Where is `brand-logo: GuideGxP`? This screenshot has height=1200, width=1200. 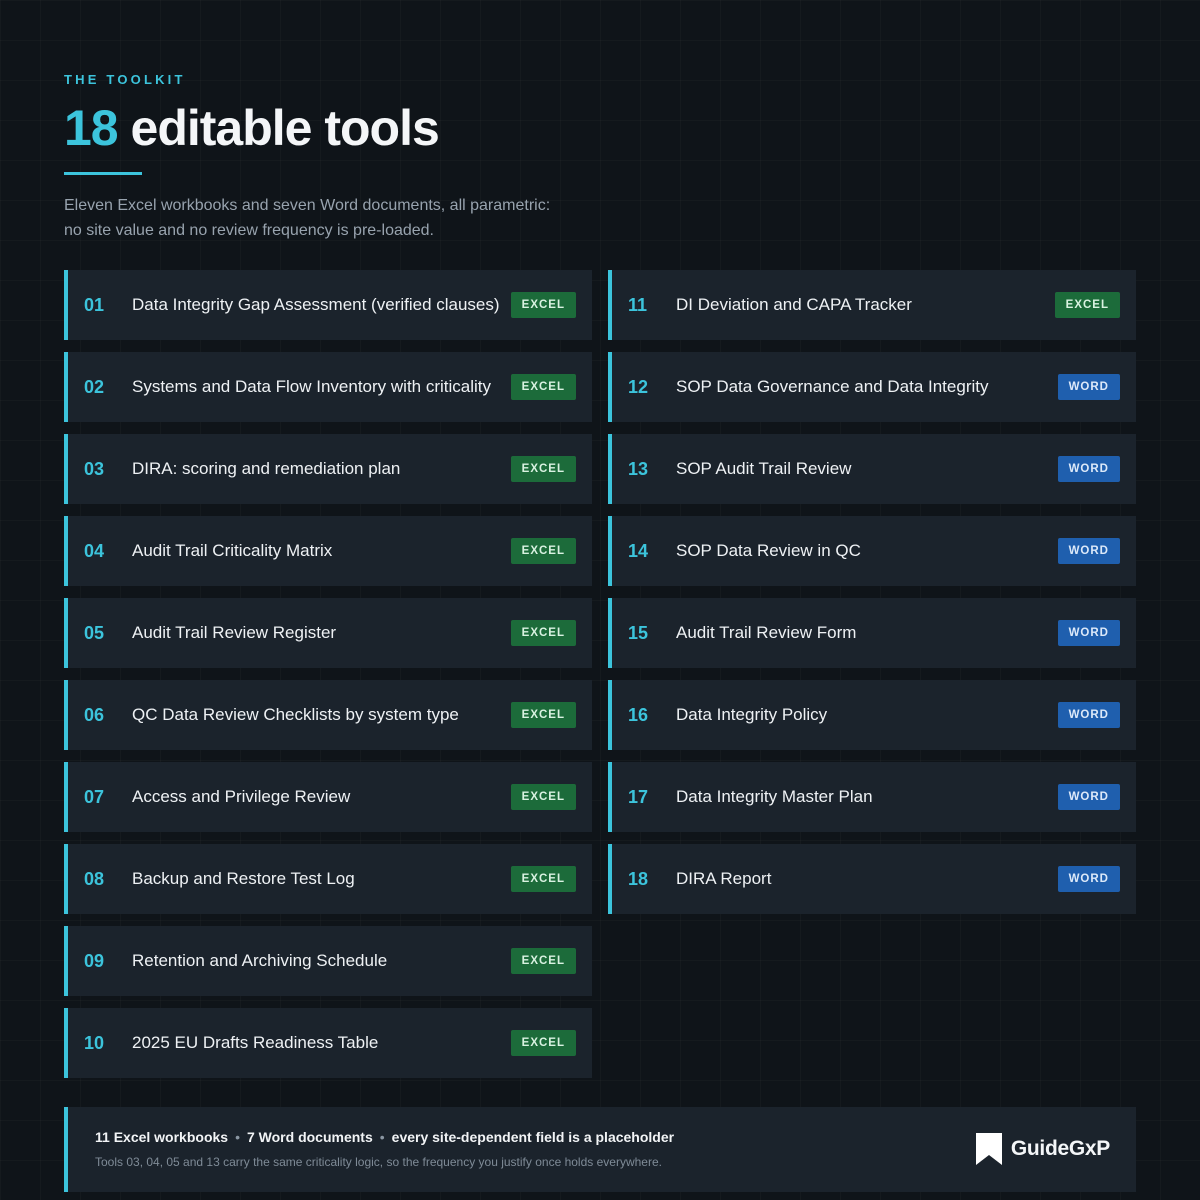 brand-logo: GuideGxP is located at coordinates (1042, 1149).